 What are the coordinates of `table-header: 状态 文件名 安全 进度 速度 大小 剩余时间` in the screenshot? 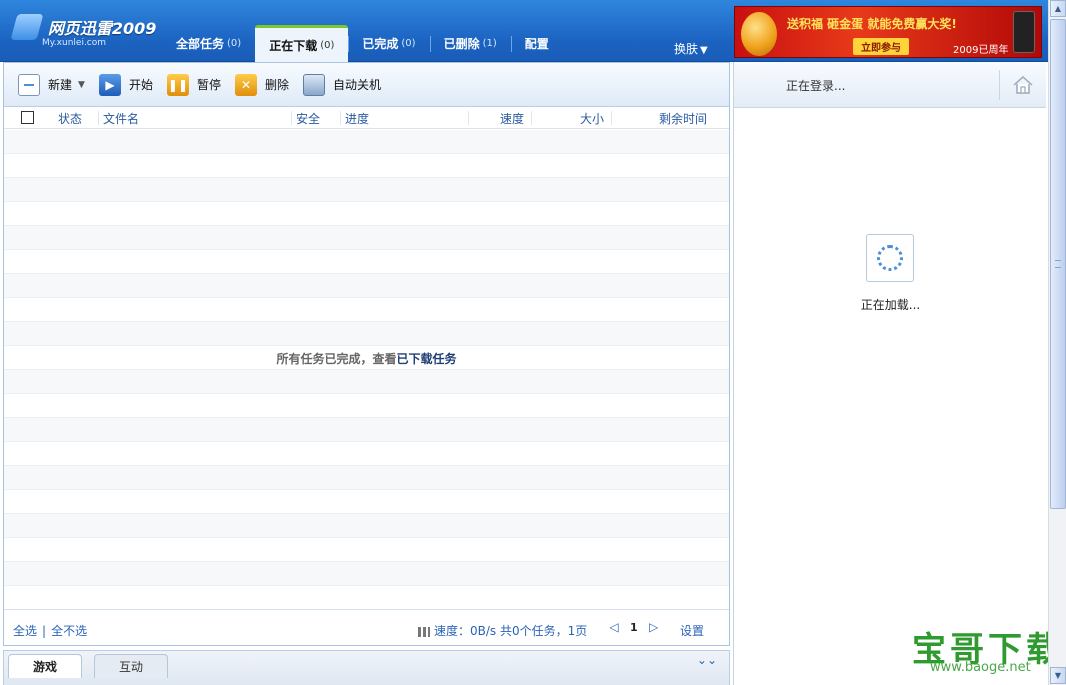 It's located at (366, 118).